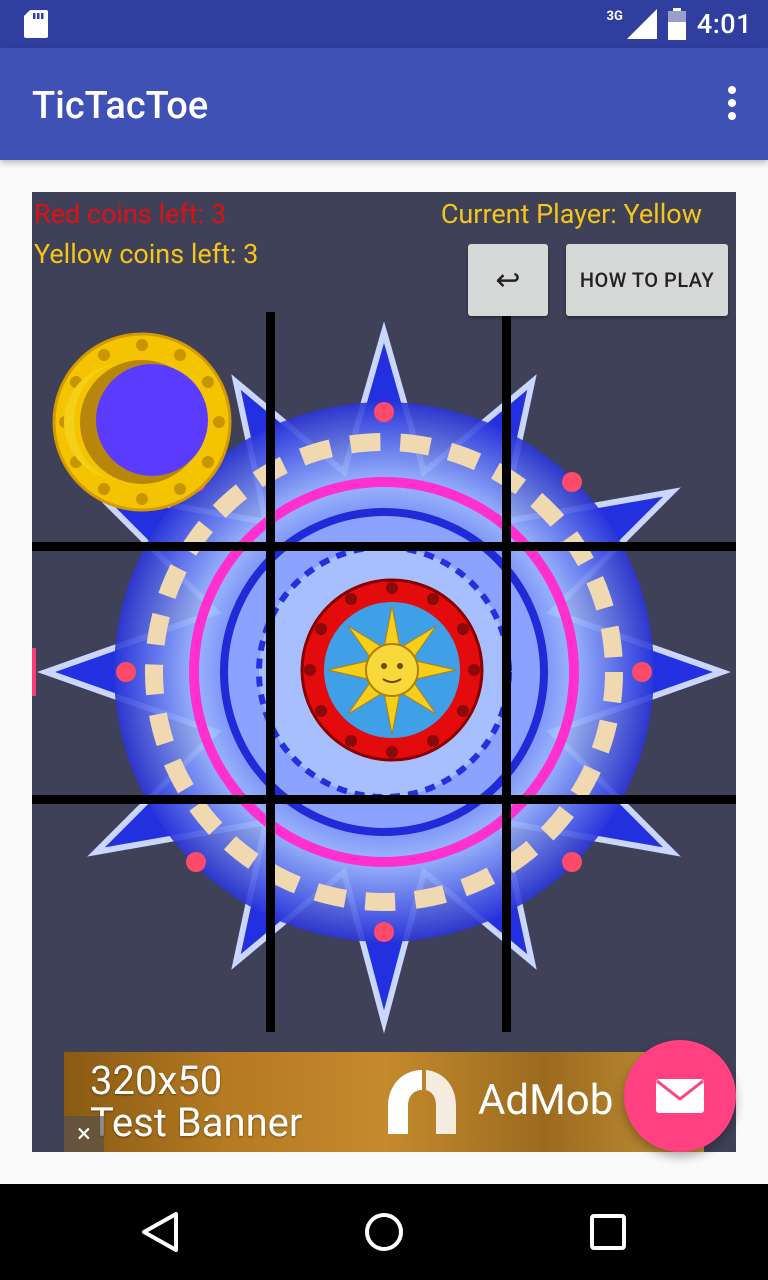  What do you see at coordinates (120, 106) in the screenshot?
I see `app-title: TicTacToe` at bounding box center [120, 106].